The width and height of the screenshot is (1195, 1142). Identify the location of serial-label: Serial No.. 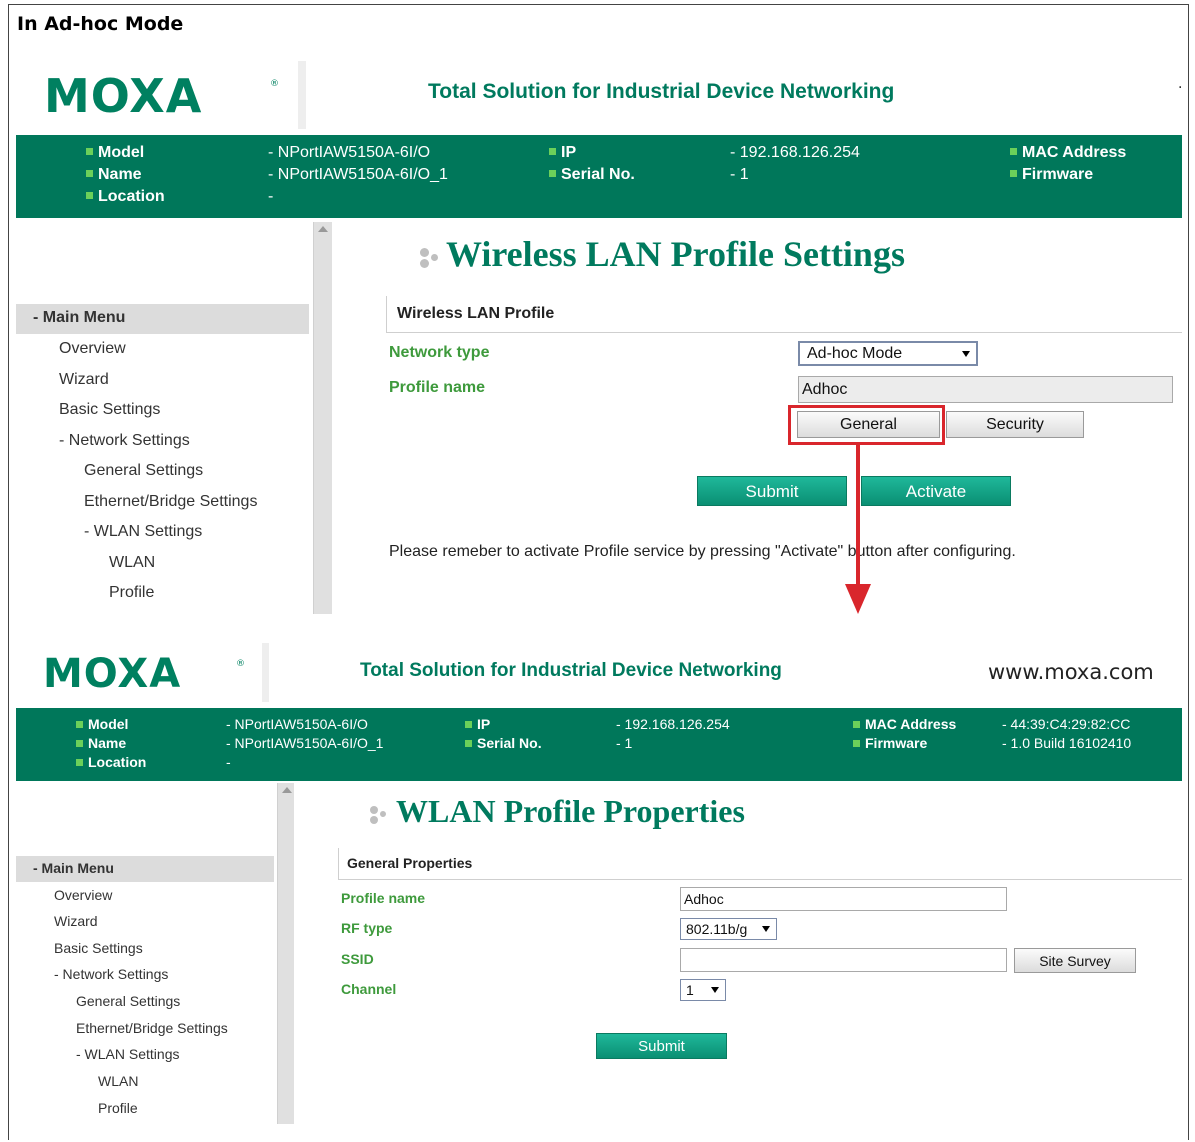
(592, 175).